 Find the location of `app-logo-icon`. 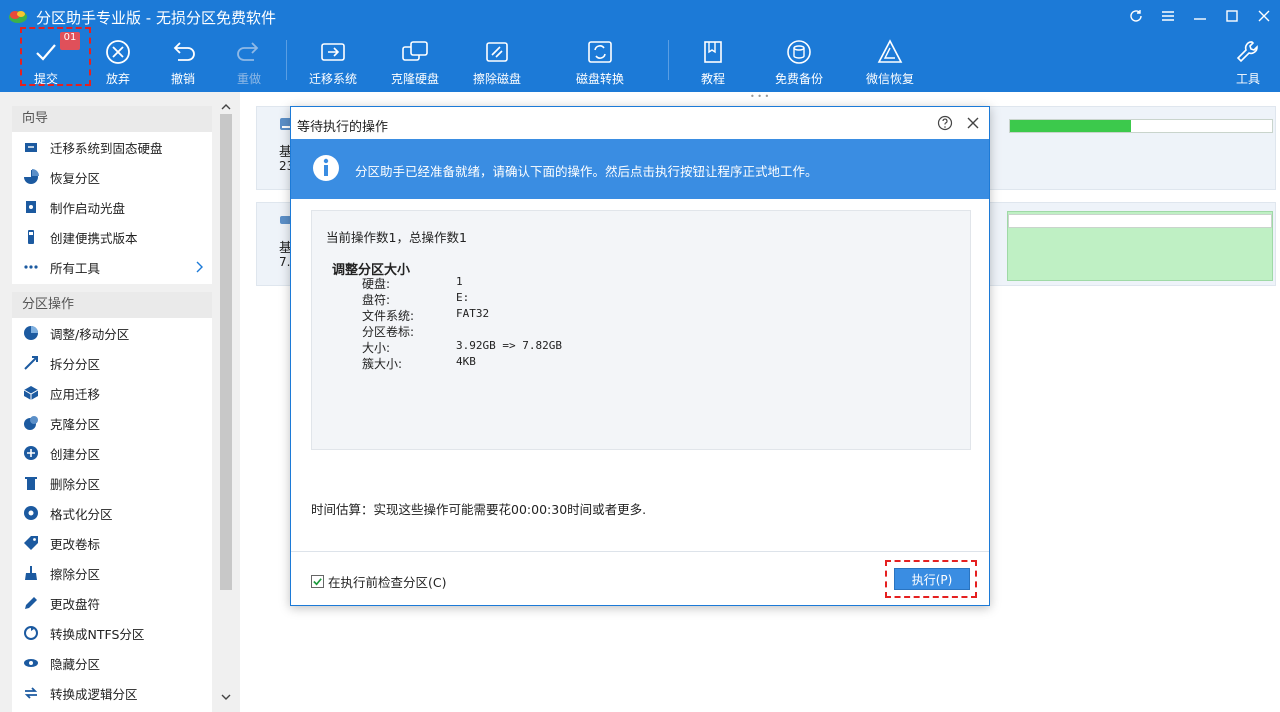

app-logo-icon is located at coordinates (18, 17).